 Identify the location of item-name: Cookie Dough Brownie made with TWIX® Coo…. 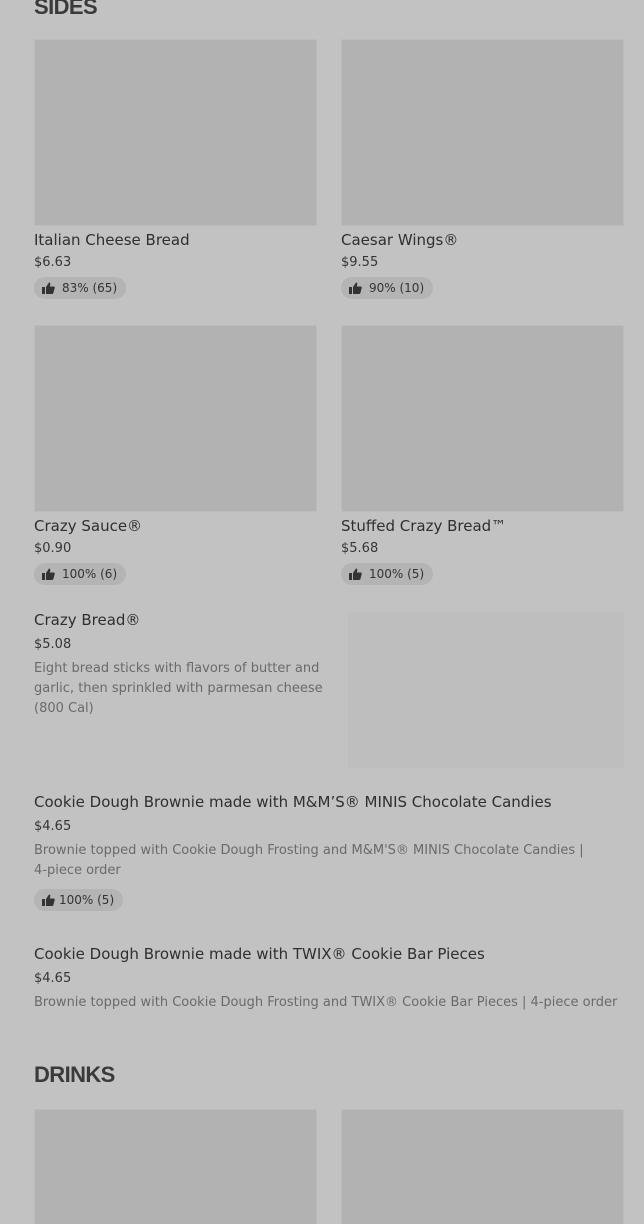
(259, 954).